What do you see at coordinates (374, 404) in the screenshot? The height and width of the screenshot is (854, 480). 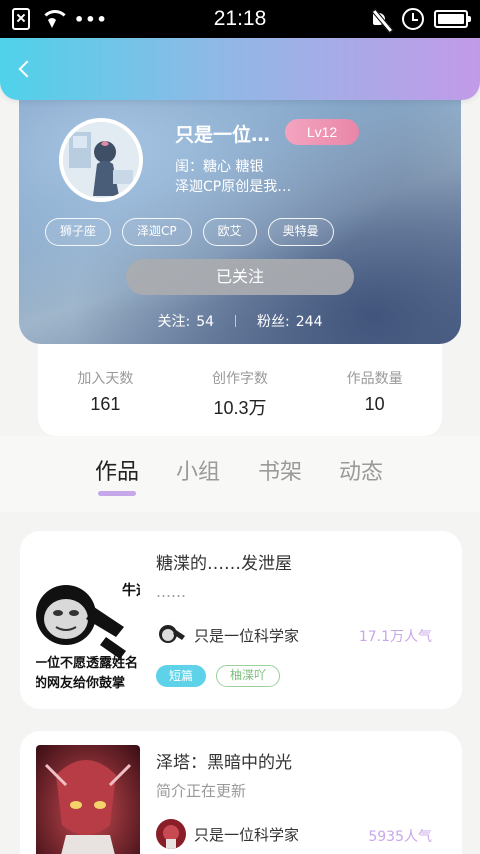 I see `info-value: 10` at bounding box center [374, 404].